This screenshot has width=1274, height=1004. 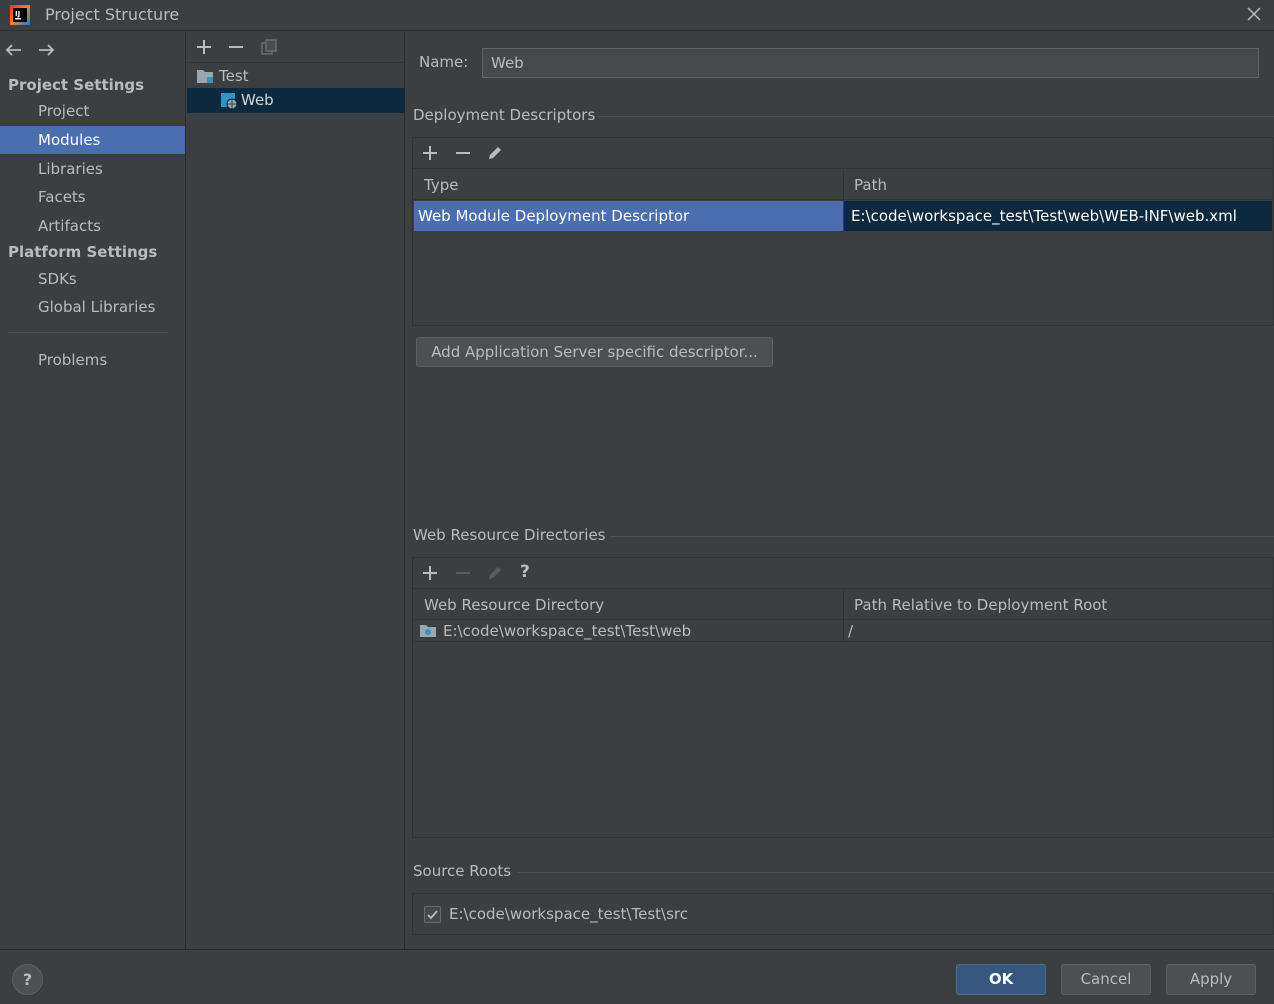 I want to click on checkmark-icon, so click(x=432, y=915).